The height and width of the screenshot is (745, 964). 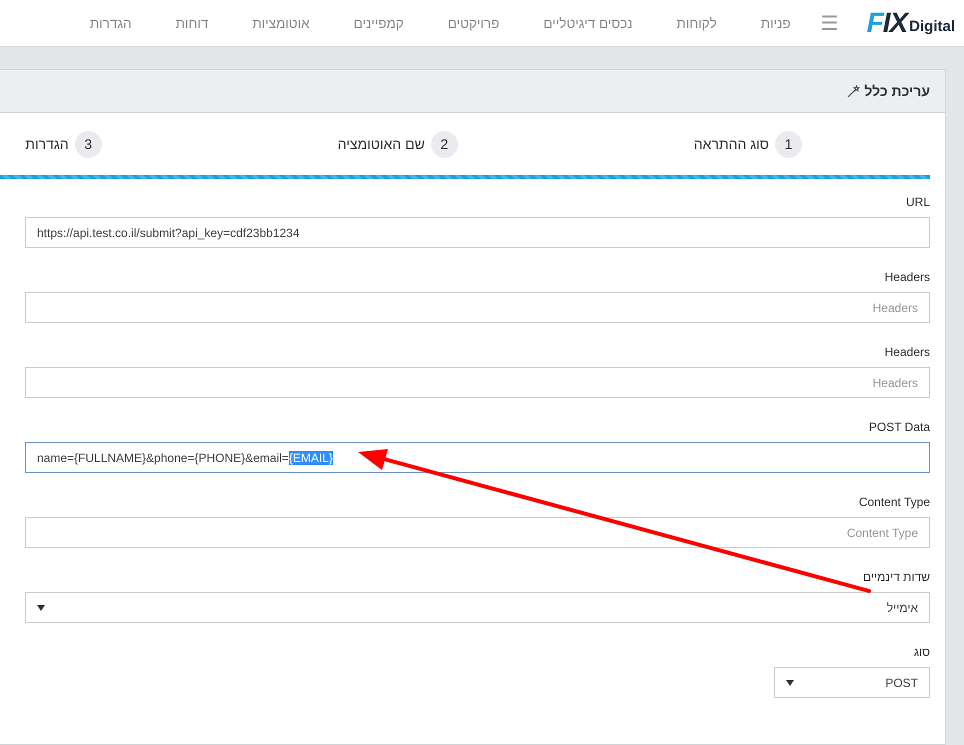 What do you see at coordinates (896, 577) in the screenshot?
I see `field-label: שדות דינמיים` at bounding box center [896, 577].